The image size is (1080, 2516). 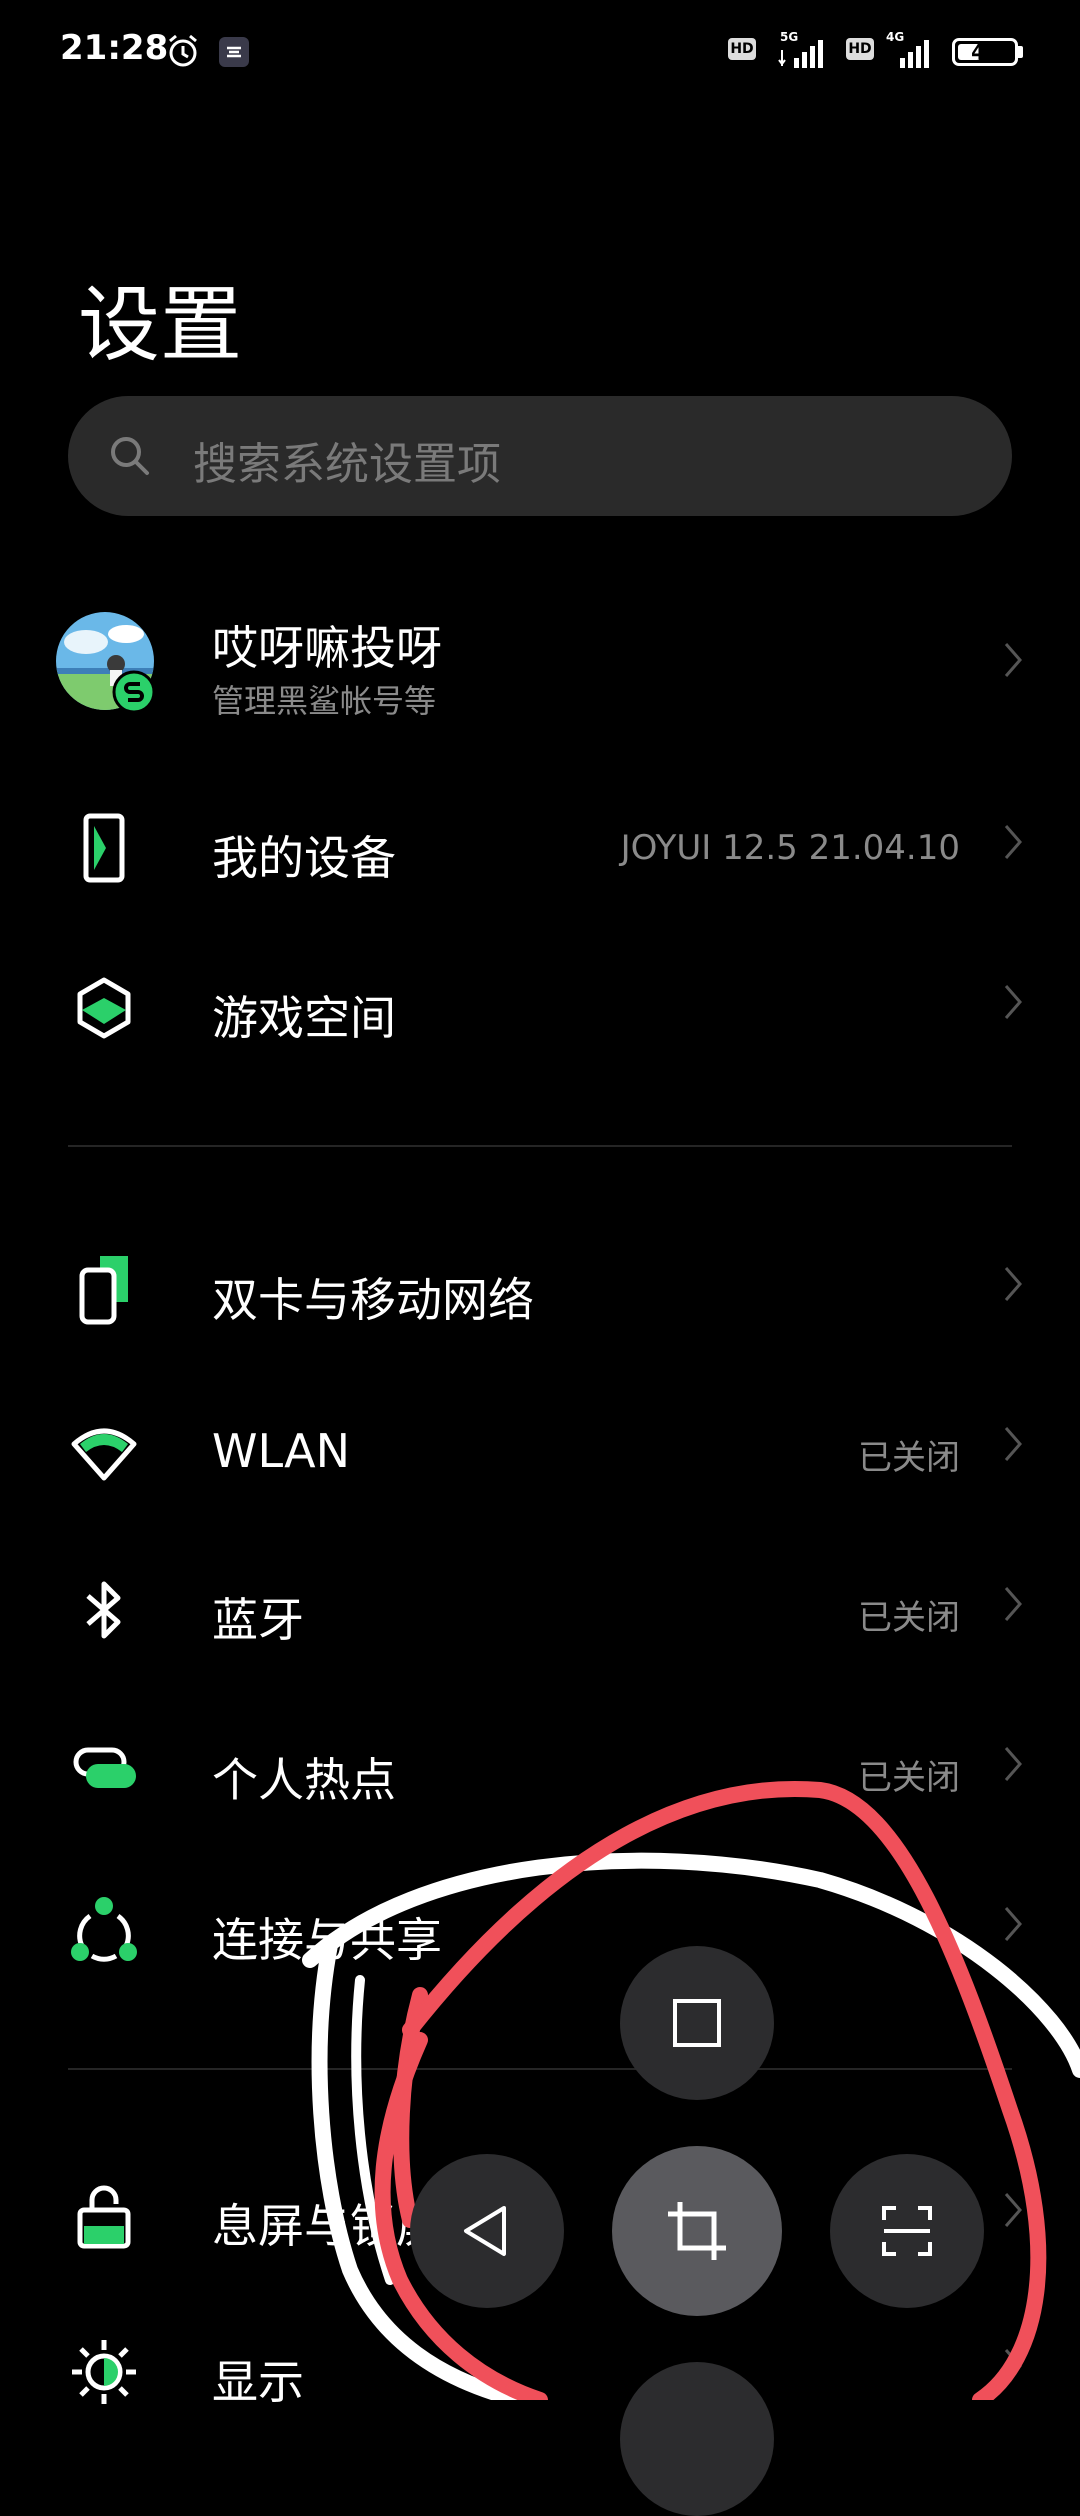 I want to click on account-subtitle: 管理黑鲨帐号等, so click(x=324, y=701).